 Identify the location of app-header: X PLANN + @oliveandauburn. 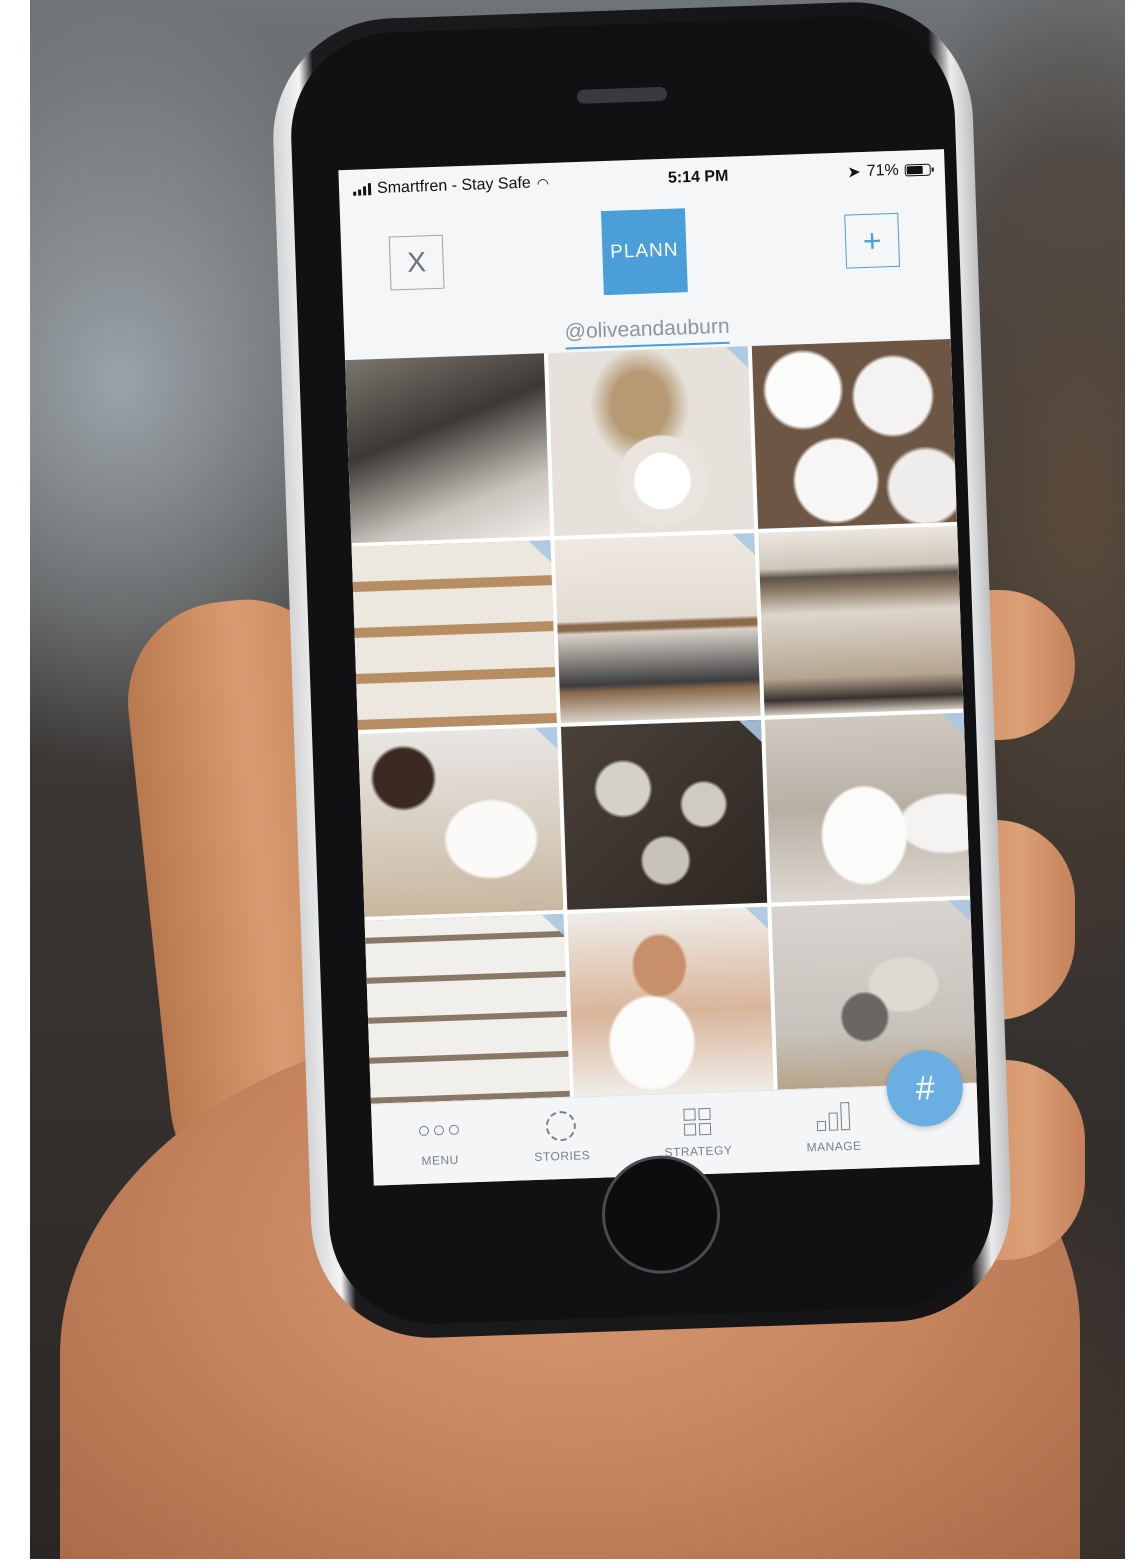
(645, 274).